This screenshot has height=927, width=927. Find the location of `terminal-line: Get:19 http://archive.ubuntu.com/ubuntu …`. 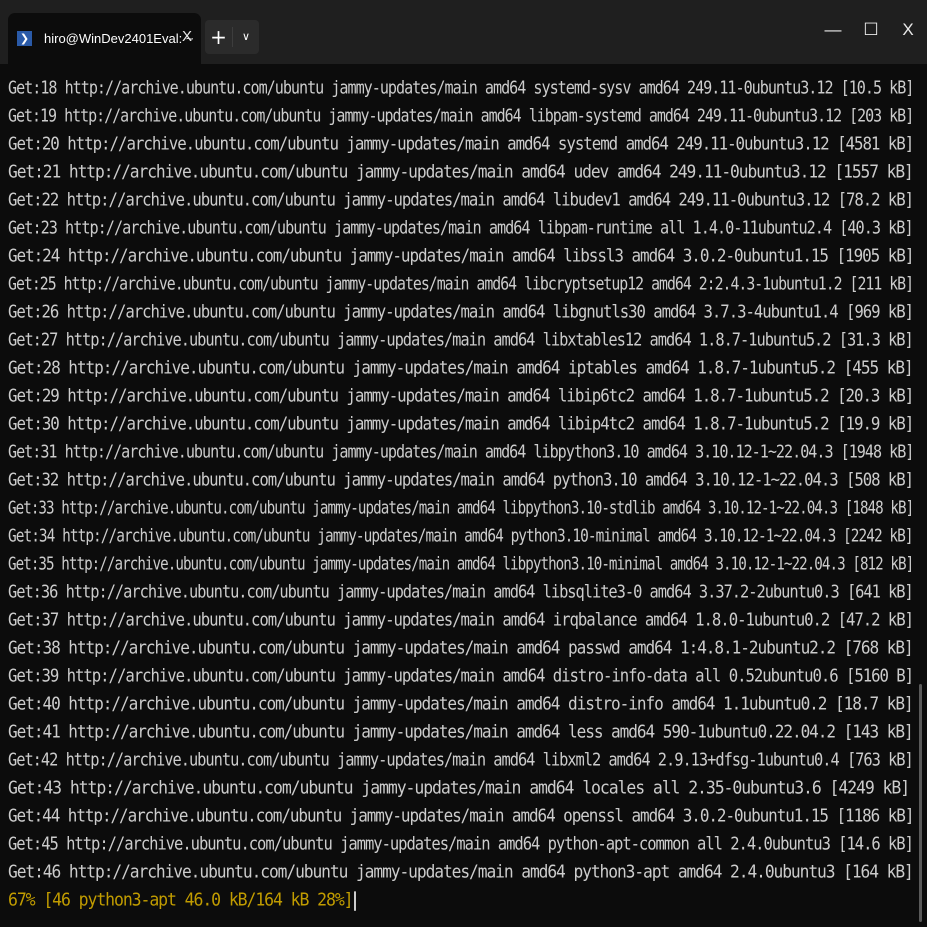

terminal-line: Get:19 http://archive.ubuntu.com/ubuntu … is located at coordinates (461, 115).